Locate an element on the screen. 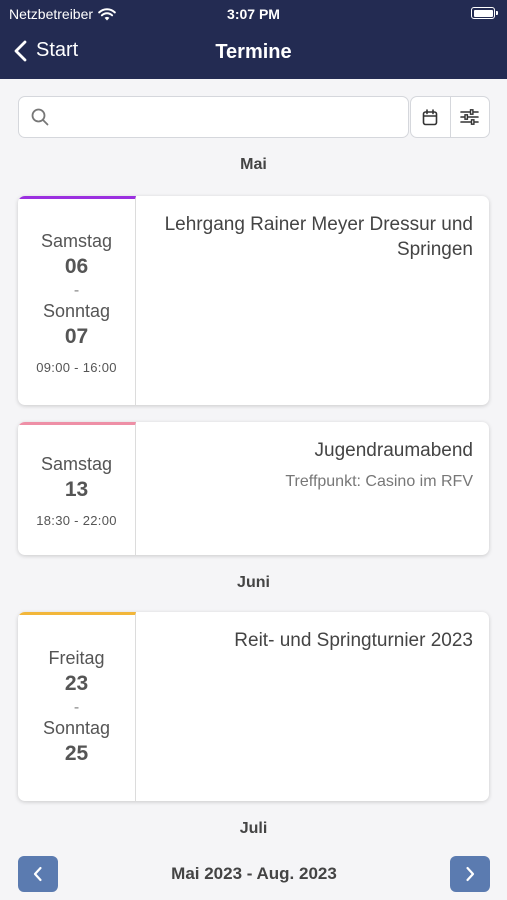  clock: 3:07 PM is located at coordinates (253, 14).